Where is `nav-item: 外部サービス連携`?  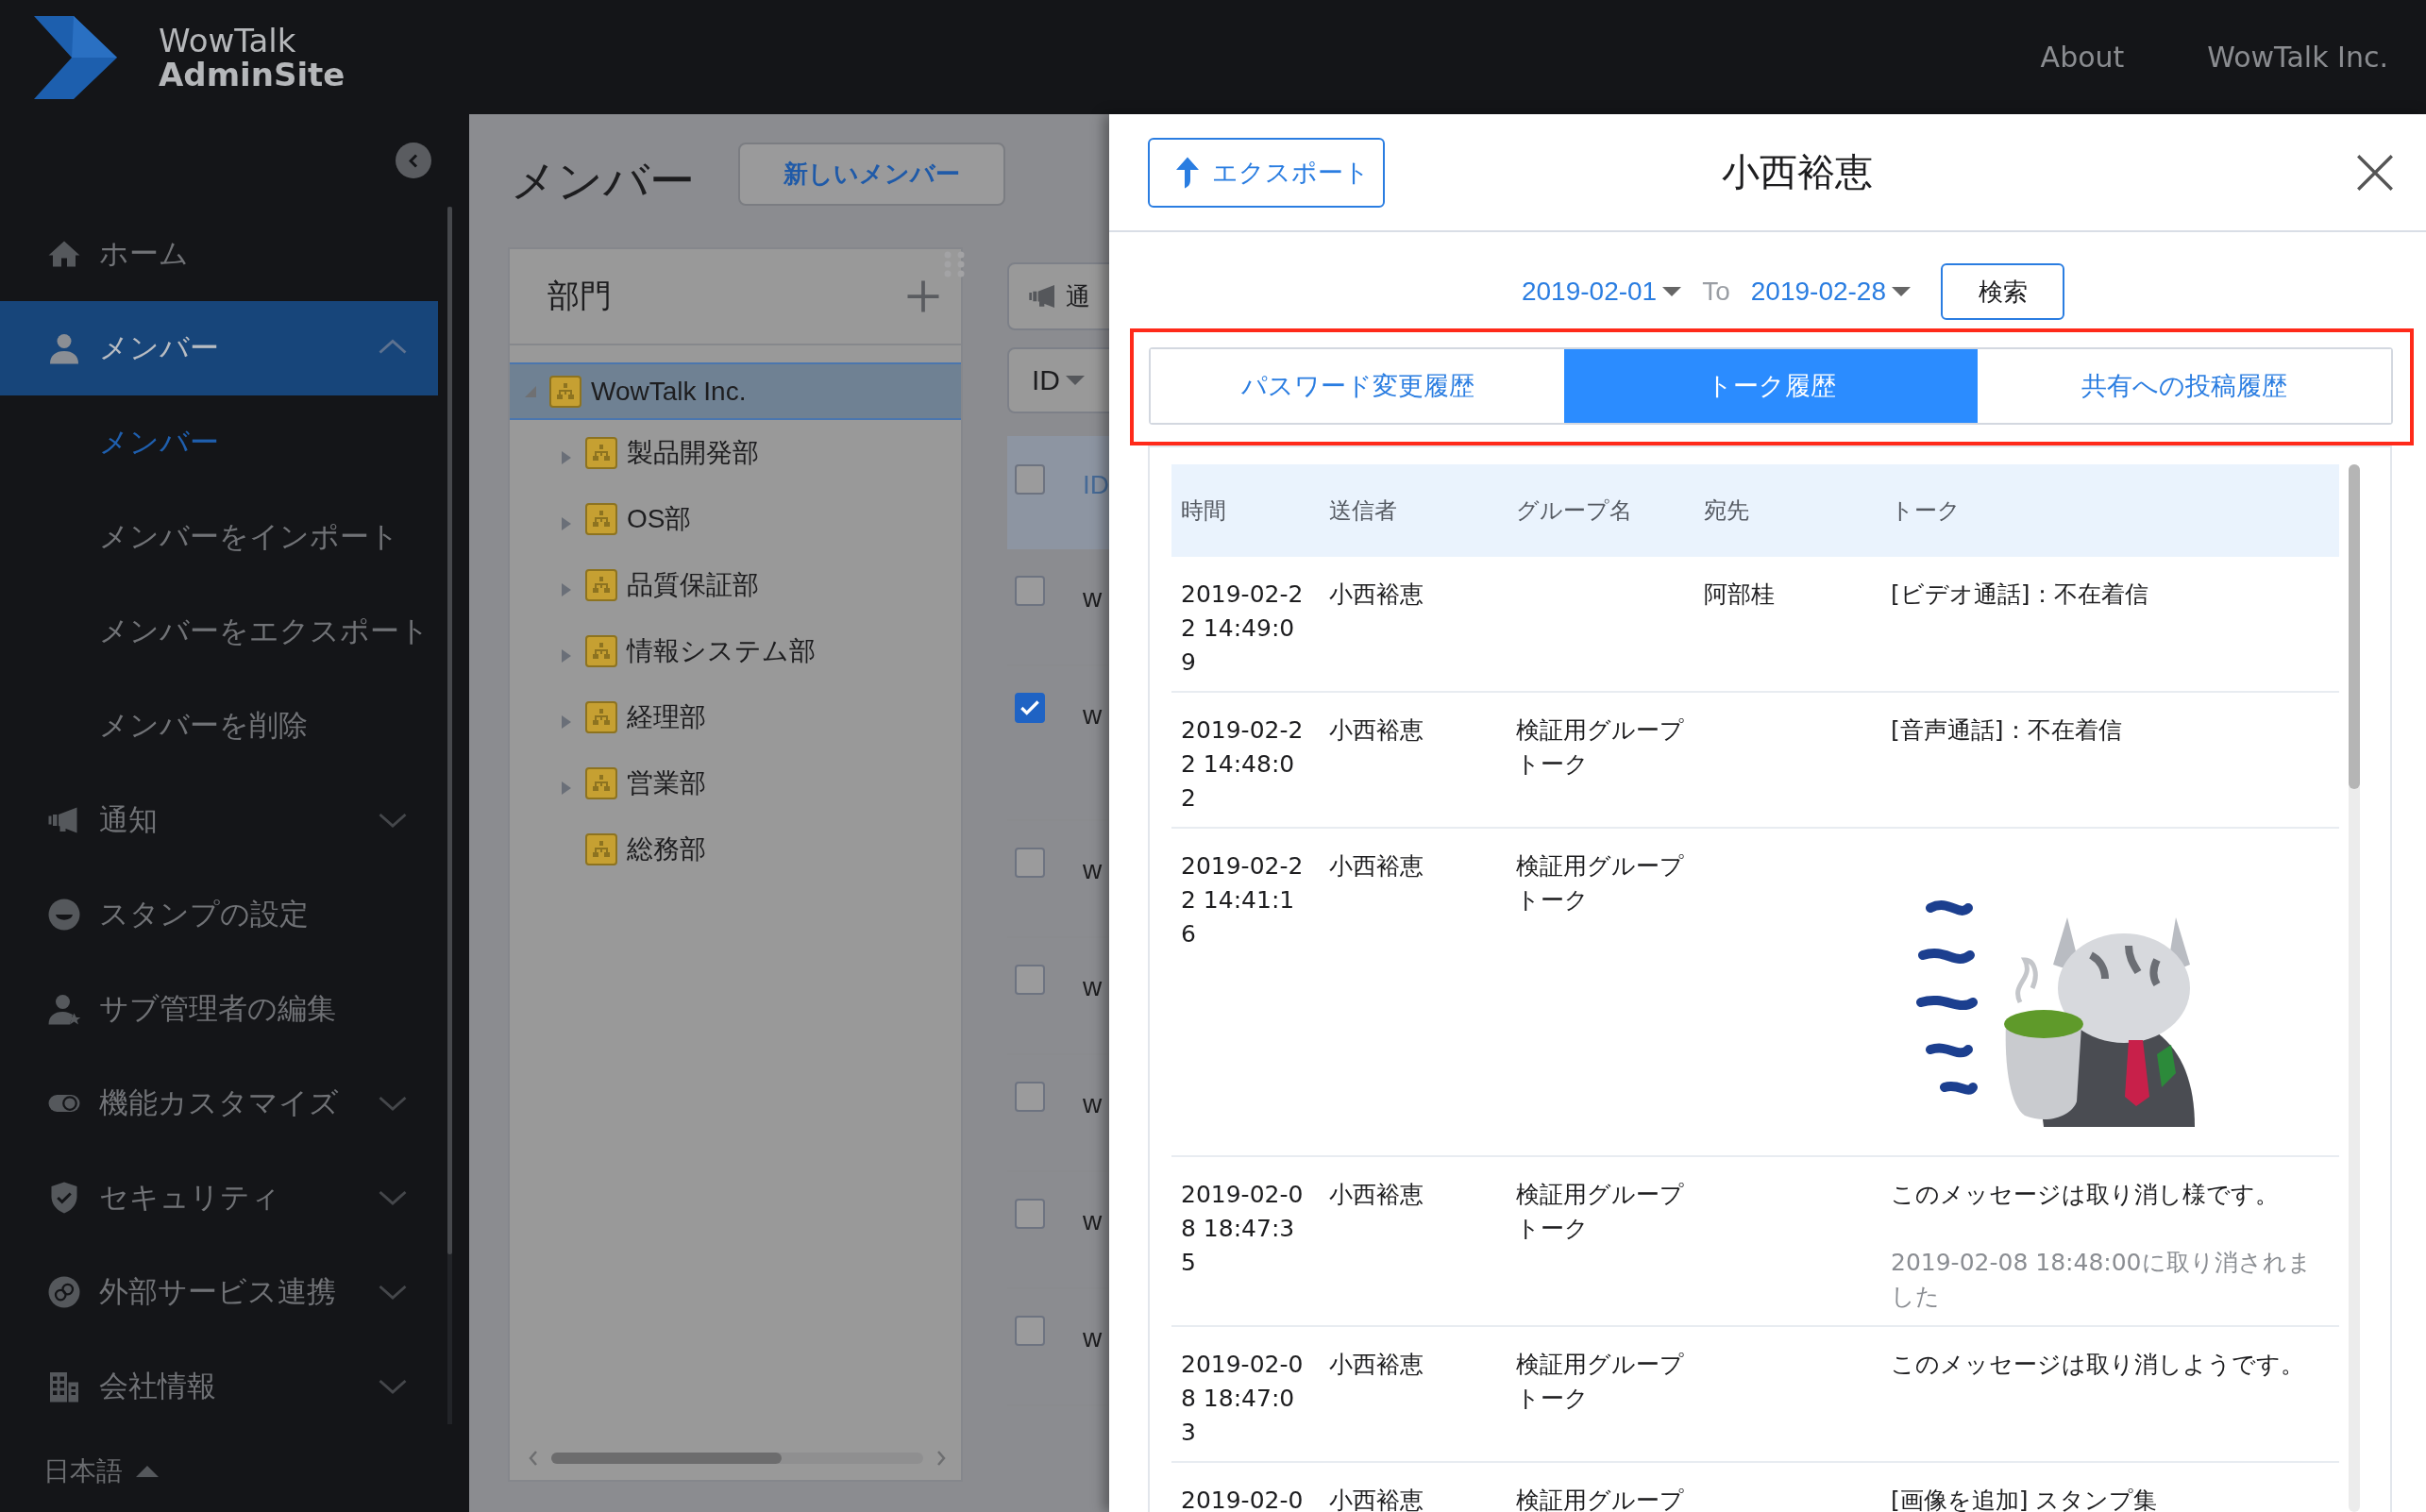
nav-item: 外部サービス連携 is located at coordinates (219, 1292).